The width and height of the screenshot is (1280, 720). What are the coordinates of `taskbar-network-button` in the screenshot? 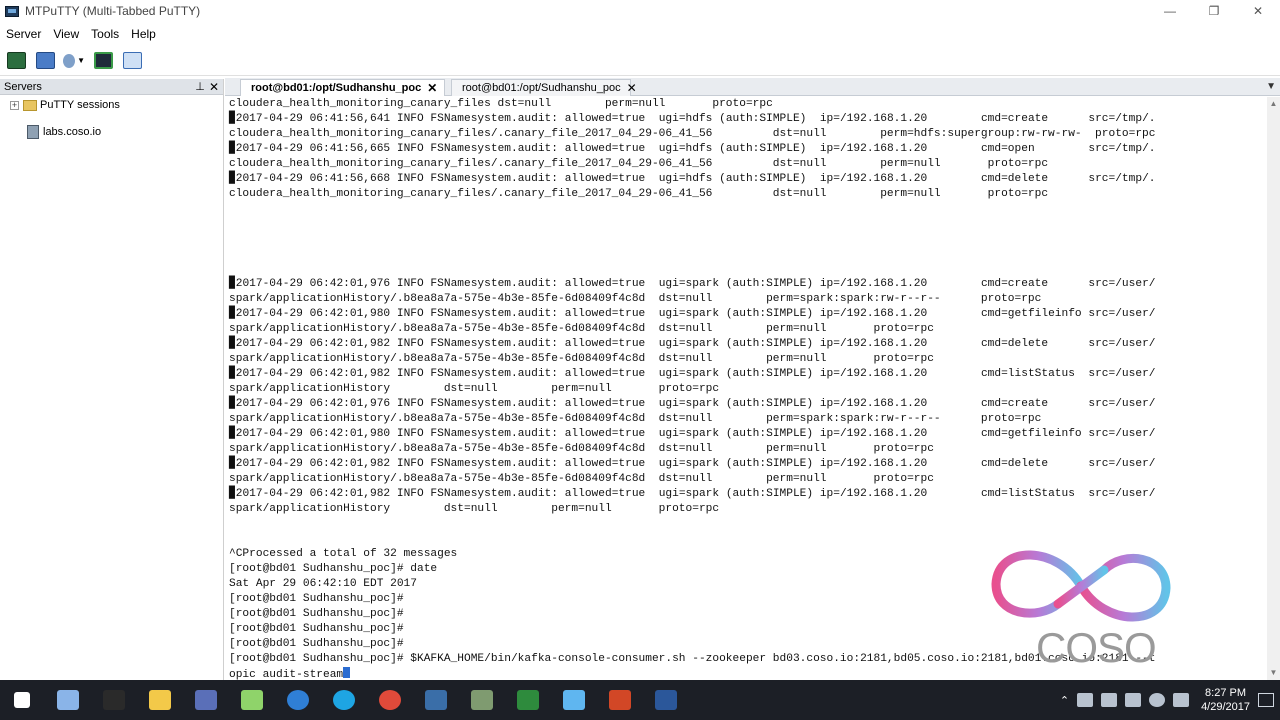 It's located at (68, 700).